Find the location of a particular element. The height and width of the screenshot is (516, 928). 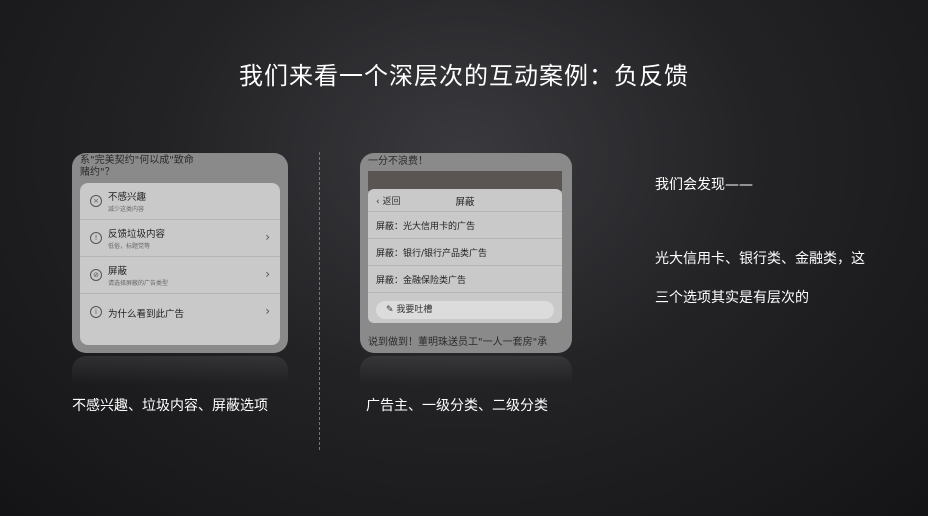

side-note-line3: 三个选项其实是有层次的 is located at coordinates (732, 298).